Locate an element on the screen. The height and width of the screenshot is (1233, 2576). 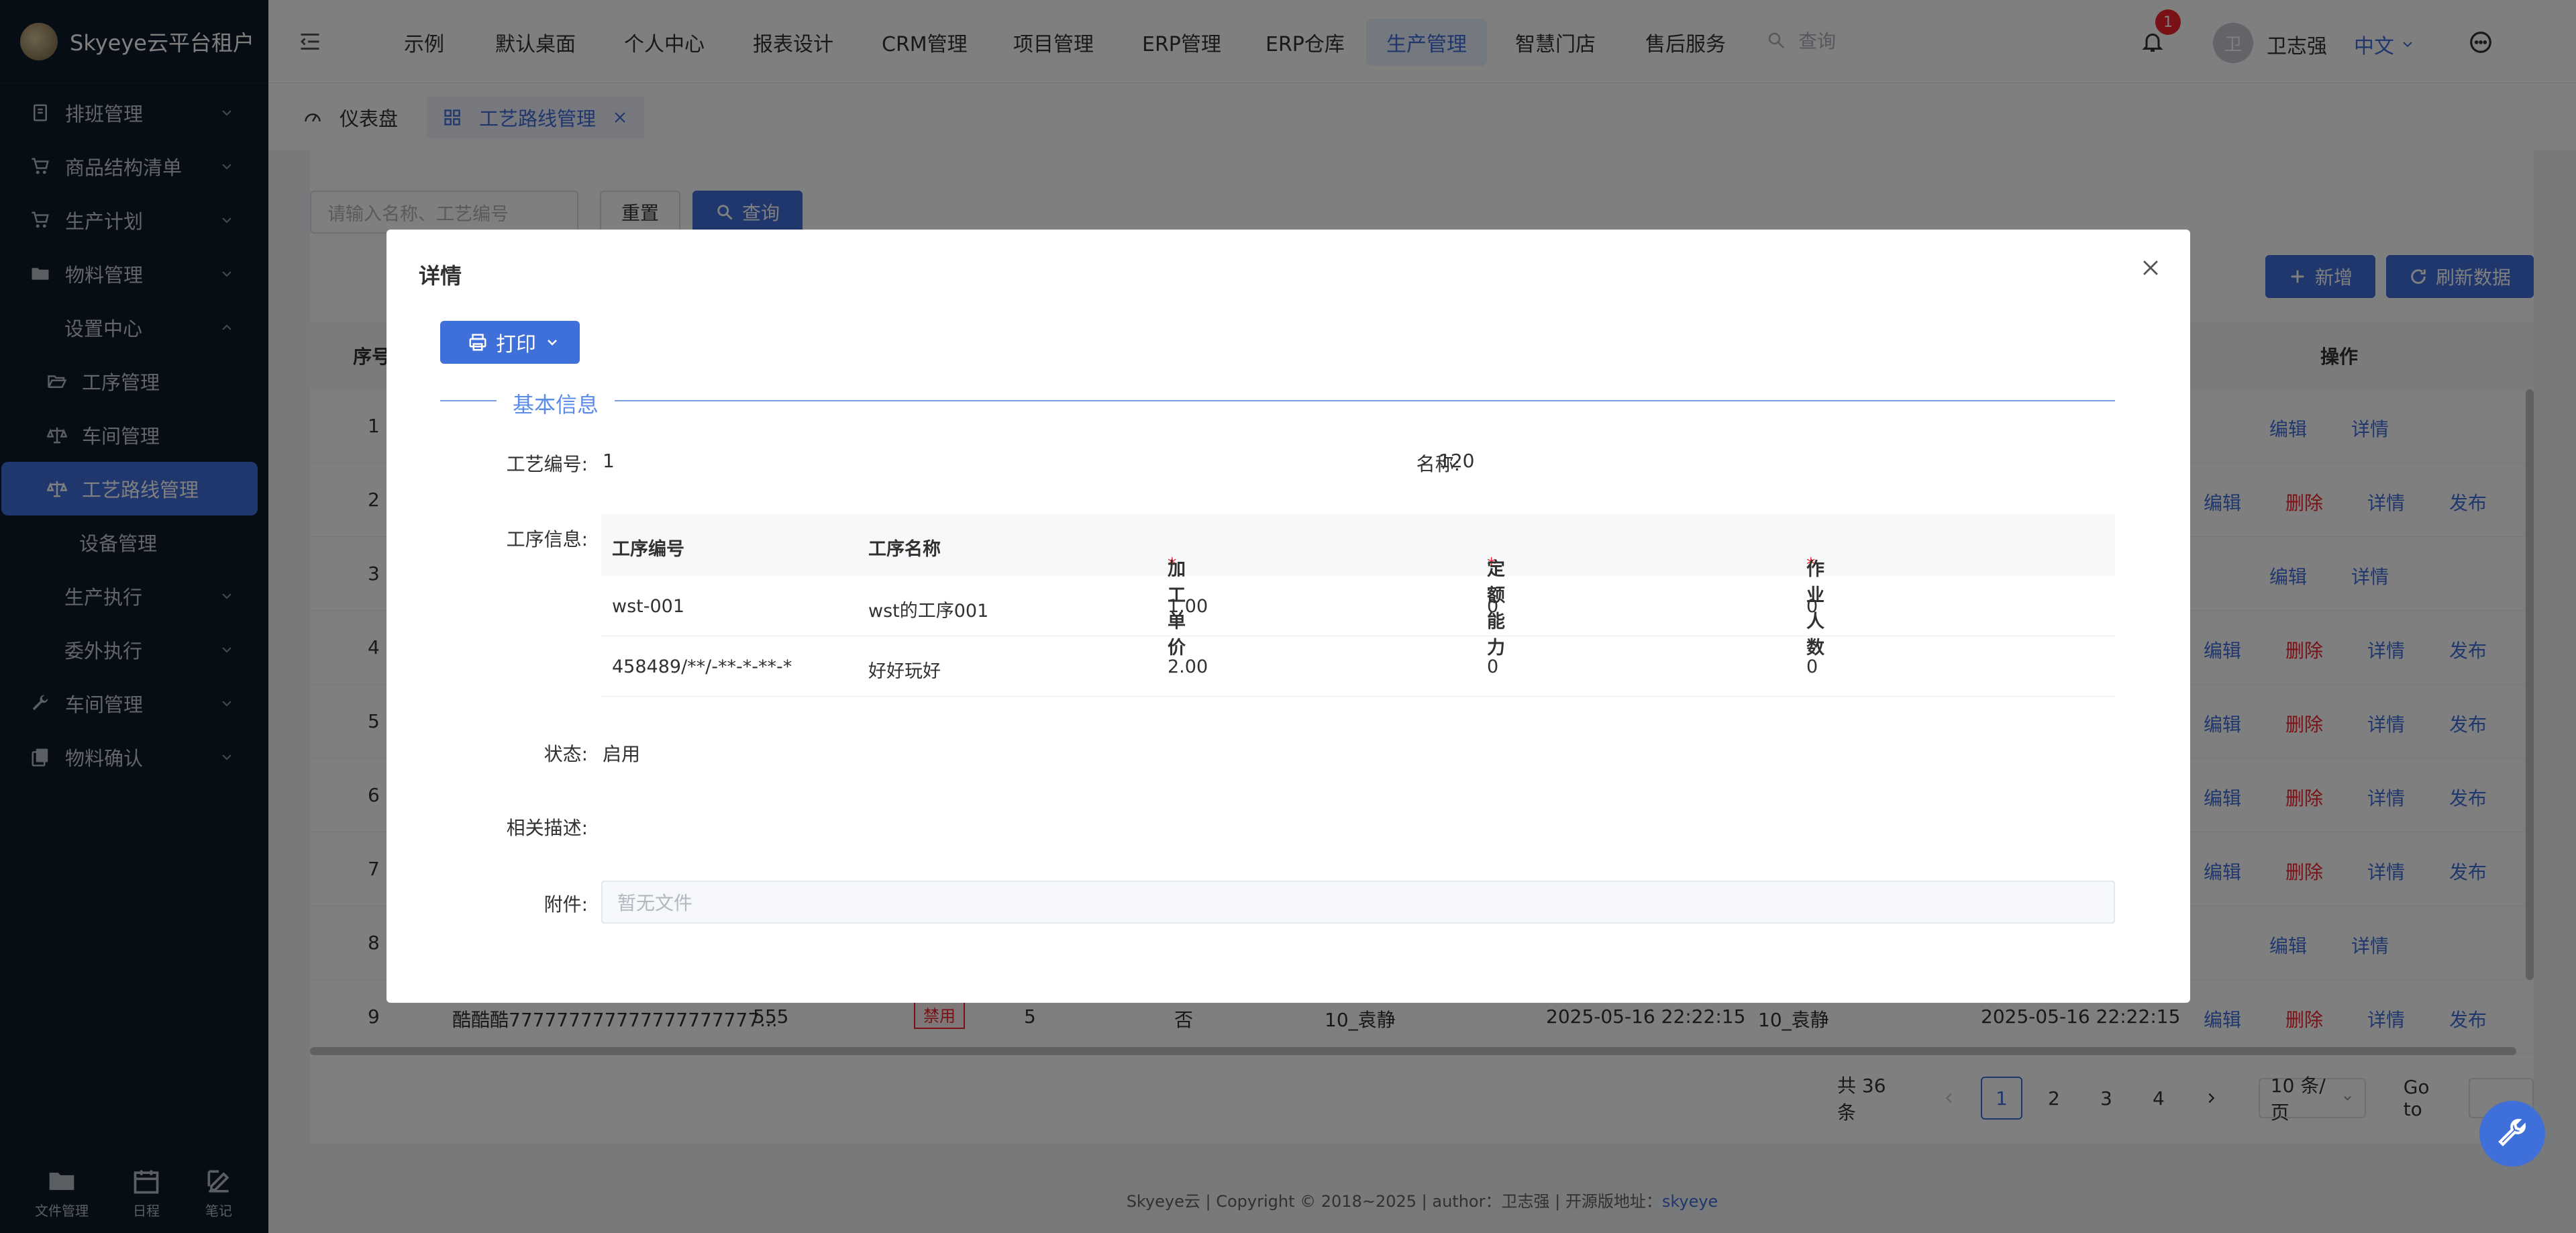
section-title: 基本信息 is located at coordinates (556, 404).